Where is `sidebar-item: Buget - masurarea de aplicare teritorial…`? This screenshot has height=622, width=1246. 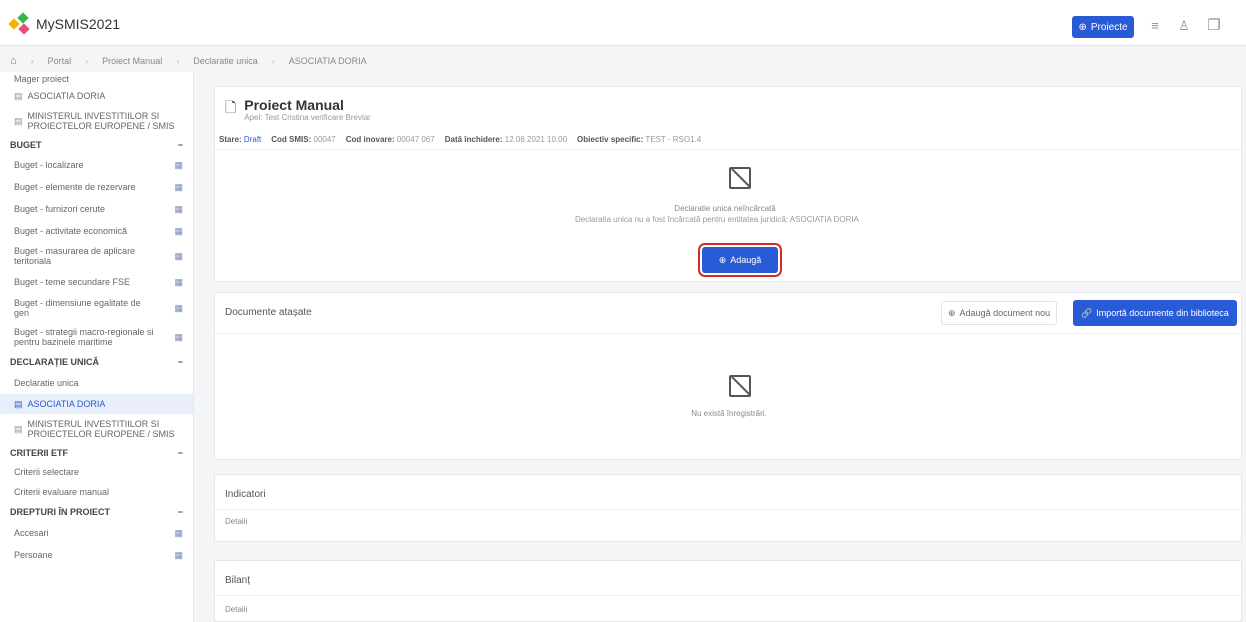
sidebar-item: Buget - masurarea de aplicare teritorial… is located at coordinates (96, 256).